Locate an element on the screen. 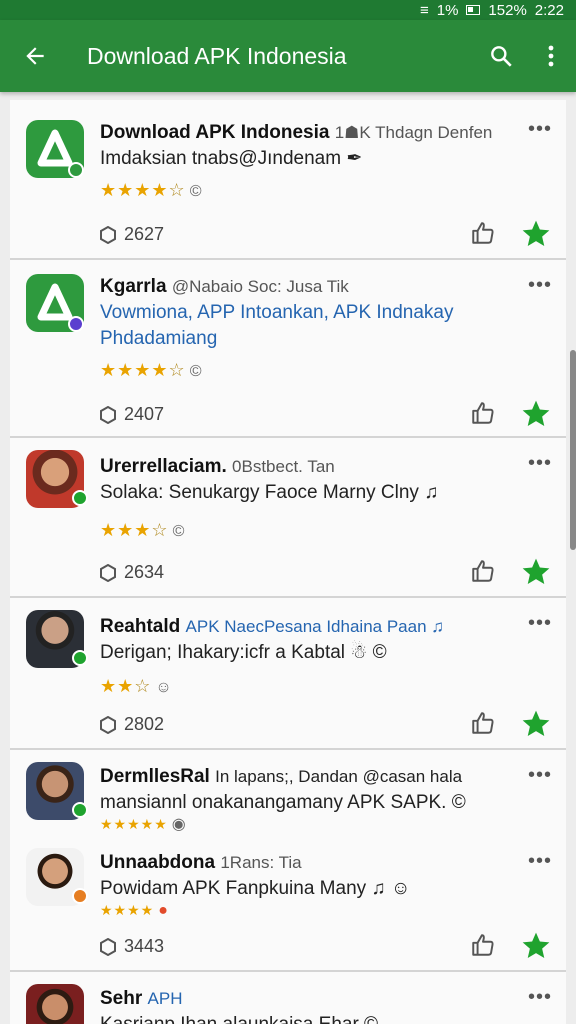  count-value: 2634 is located at coordinates (144, 572).